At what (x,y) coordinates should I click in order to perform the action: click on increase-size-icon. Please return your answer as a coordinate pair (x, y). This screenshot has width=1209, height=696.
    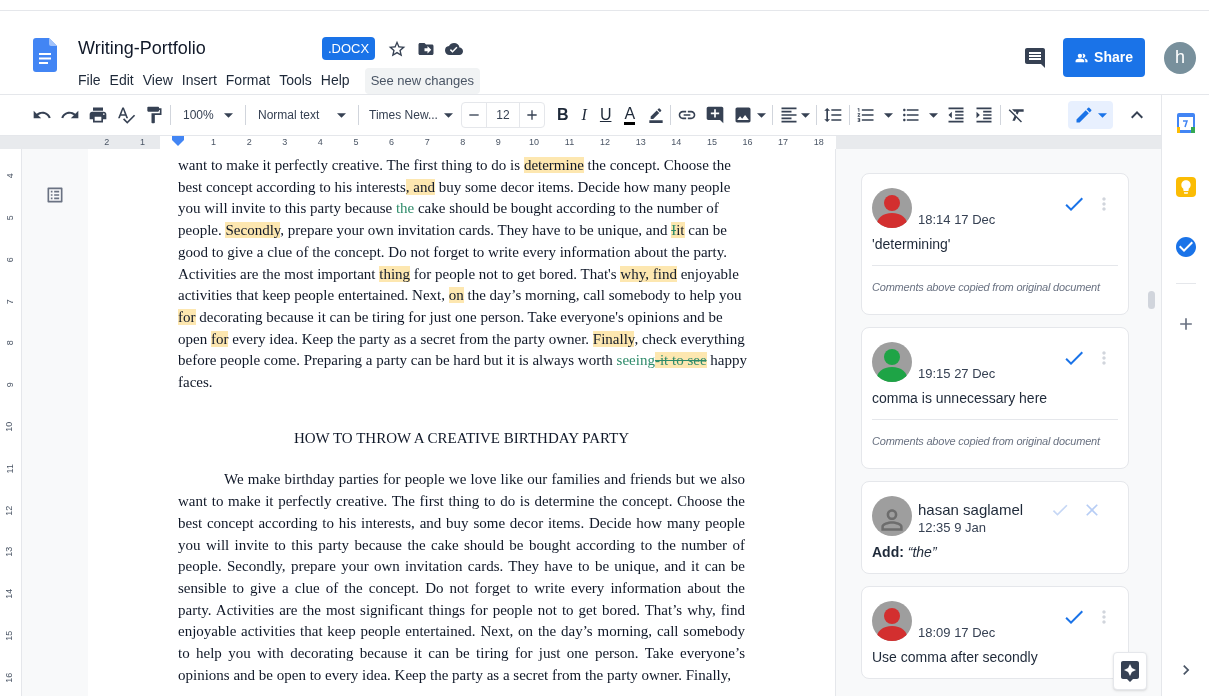
    Looking at the image, I should click on (532, 115).